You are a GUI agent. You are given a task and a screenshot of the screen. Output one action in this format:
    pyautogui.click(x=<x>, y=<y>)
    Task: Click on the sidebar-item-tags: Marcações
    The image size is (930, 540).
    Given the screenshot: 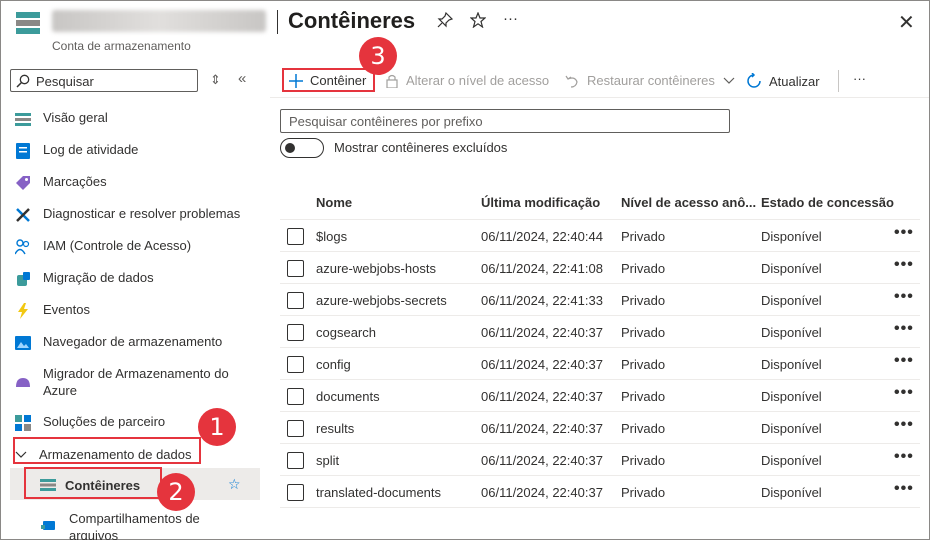 What is the action you would take?
    pyautogui.click(x=135, y=182)
    